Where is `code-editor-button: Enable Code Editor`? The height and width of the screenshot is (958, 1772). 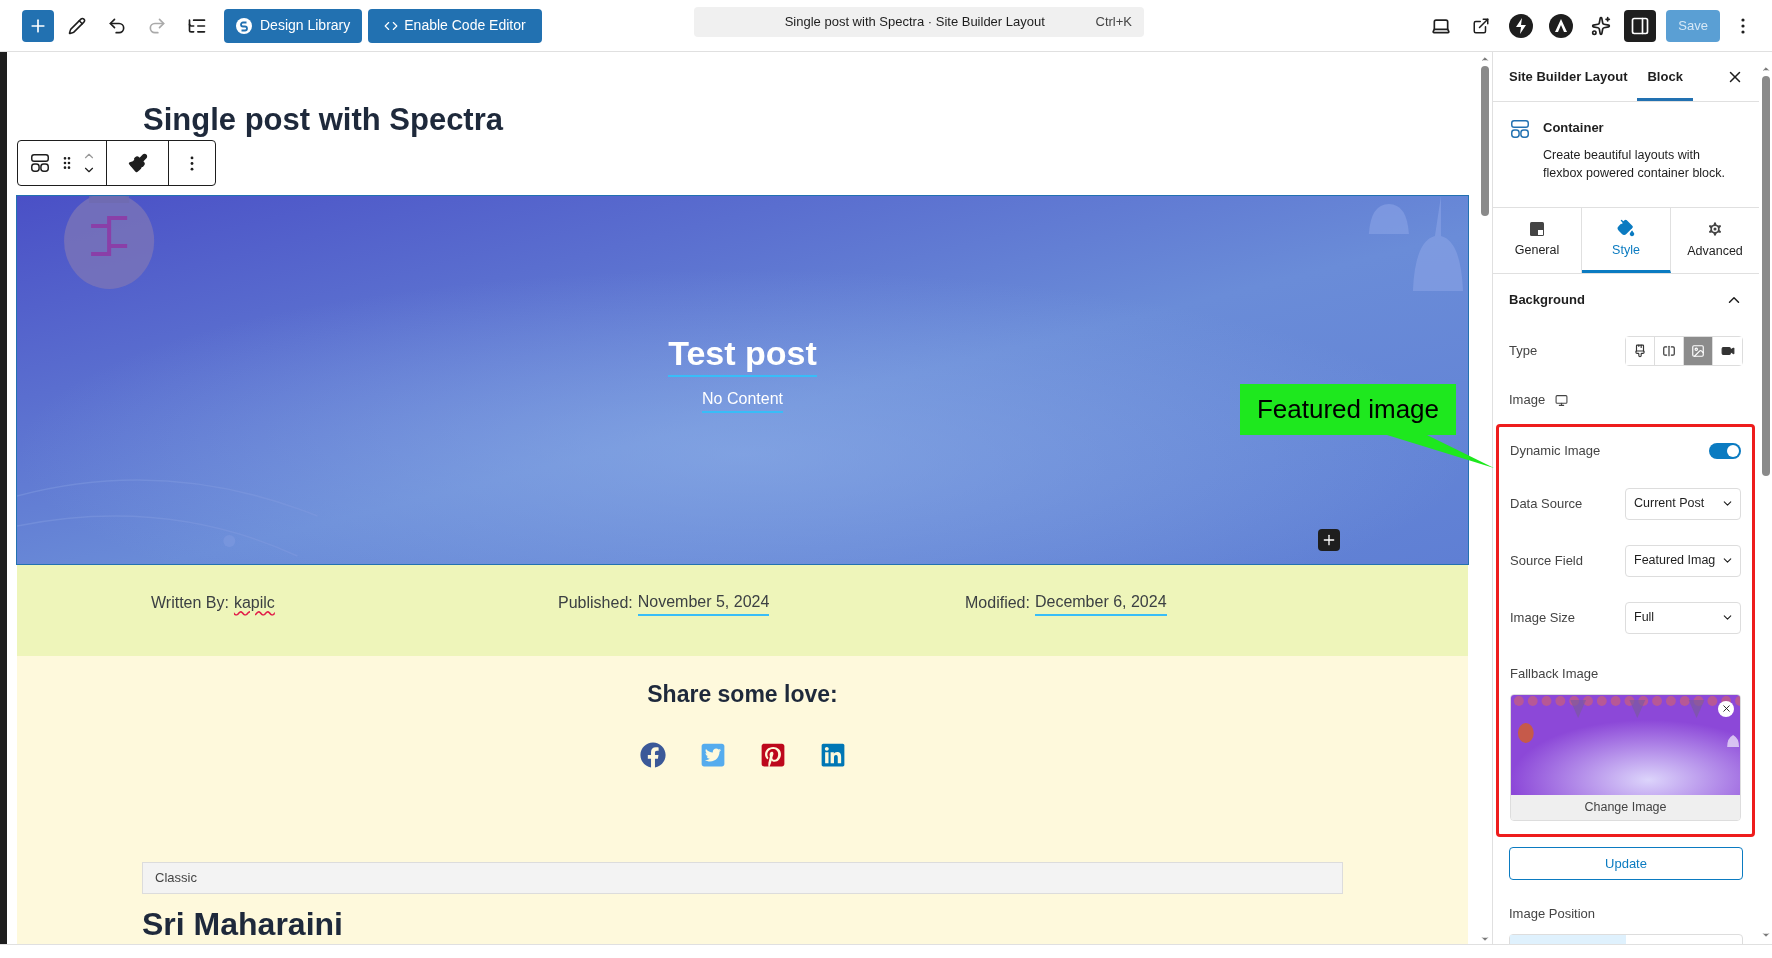
code-editor-button: Enable Code Editor is located at coordinates (455, 25).